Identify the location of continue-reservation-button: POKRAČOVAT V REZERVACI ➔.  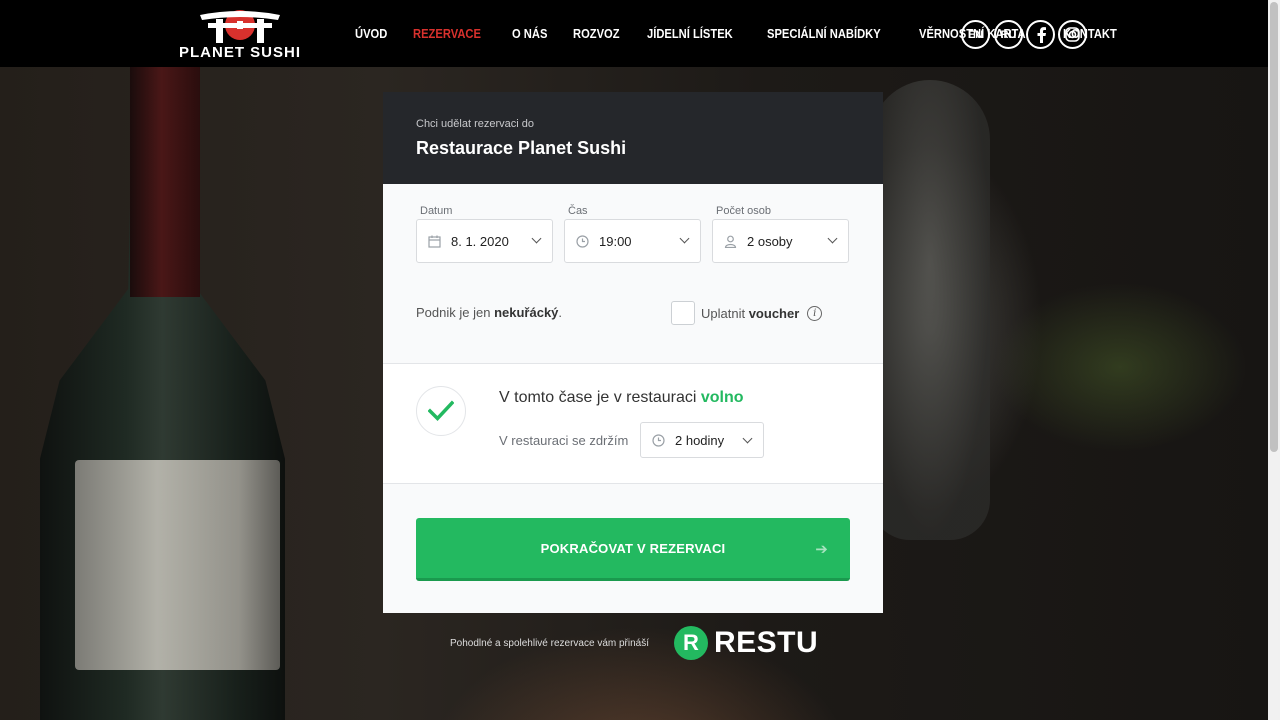
(633, 549).